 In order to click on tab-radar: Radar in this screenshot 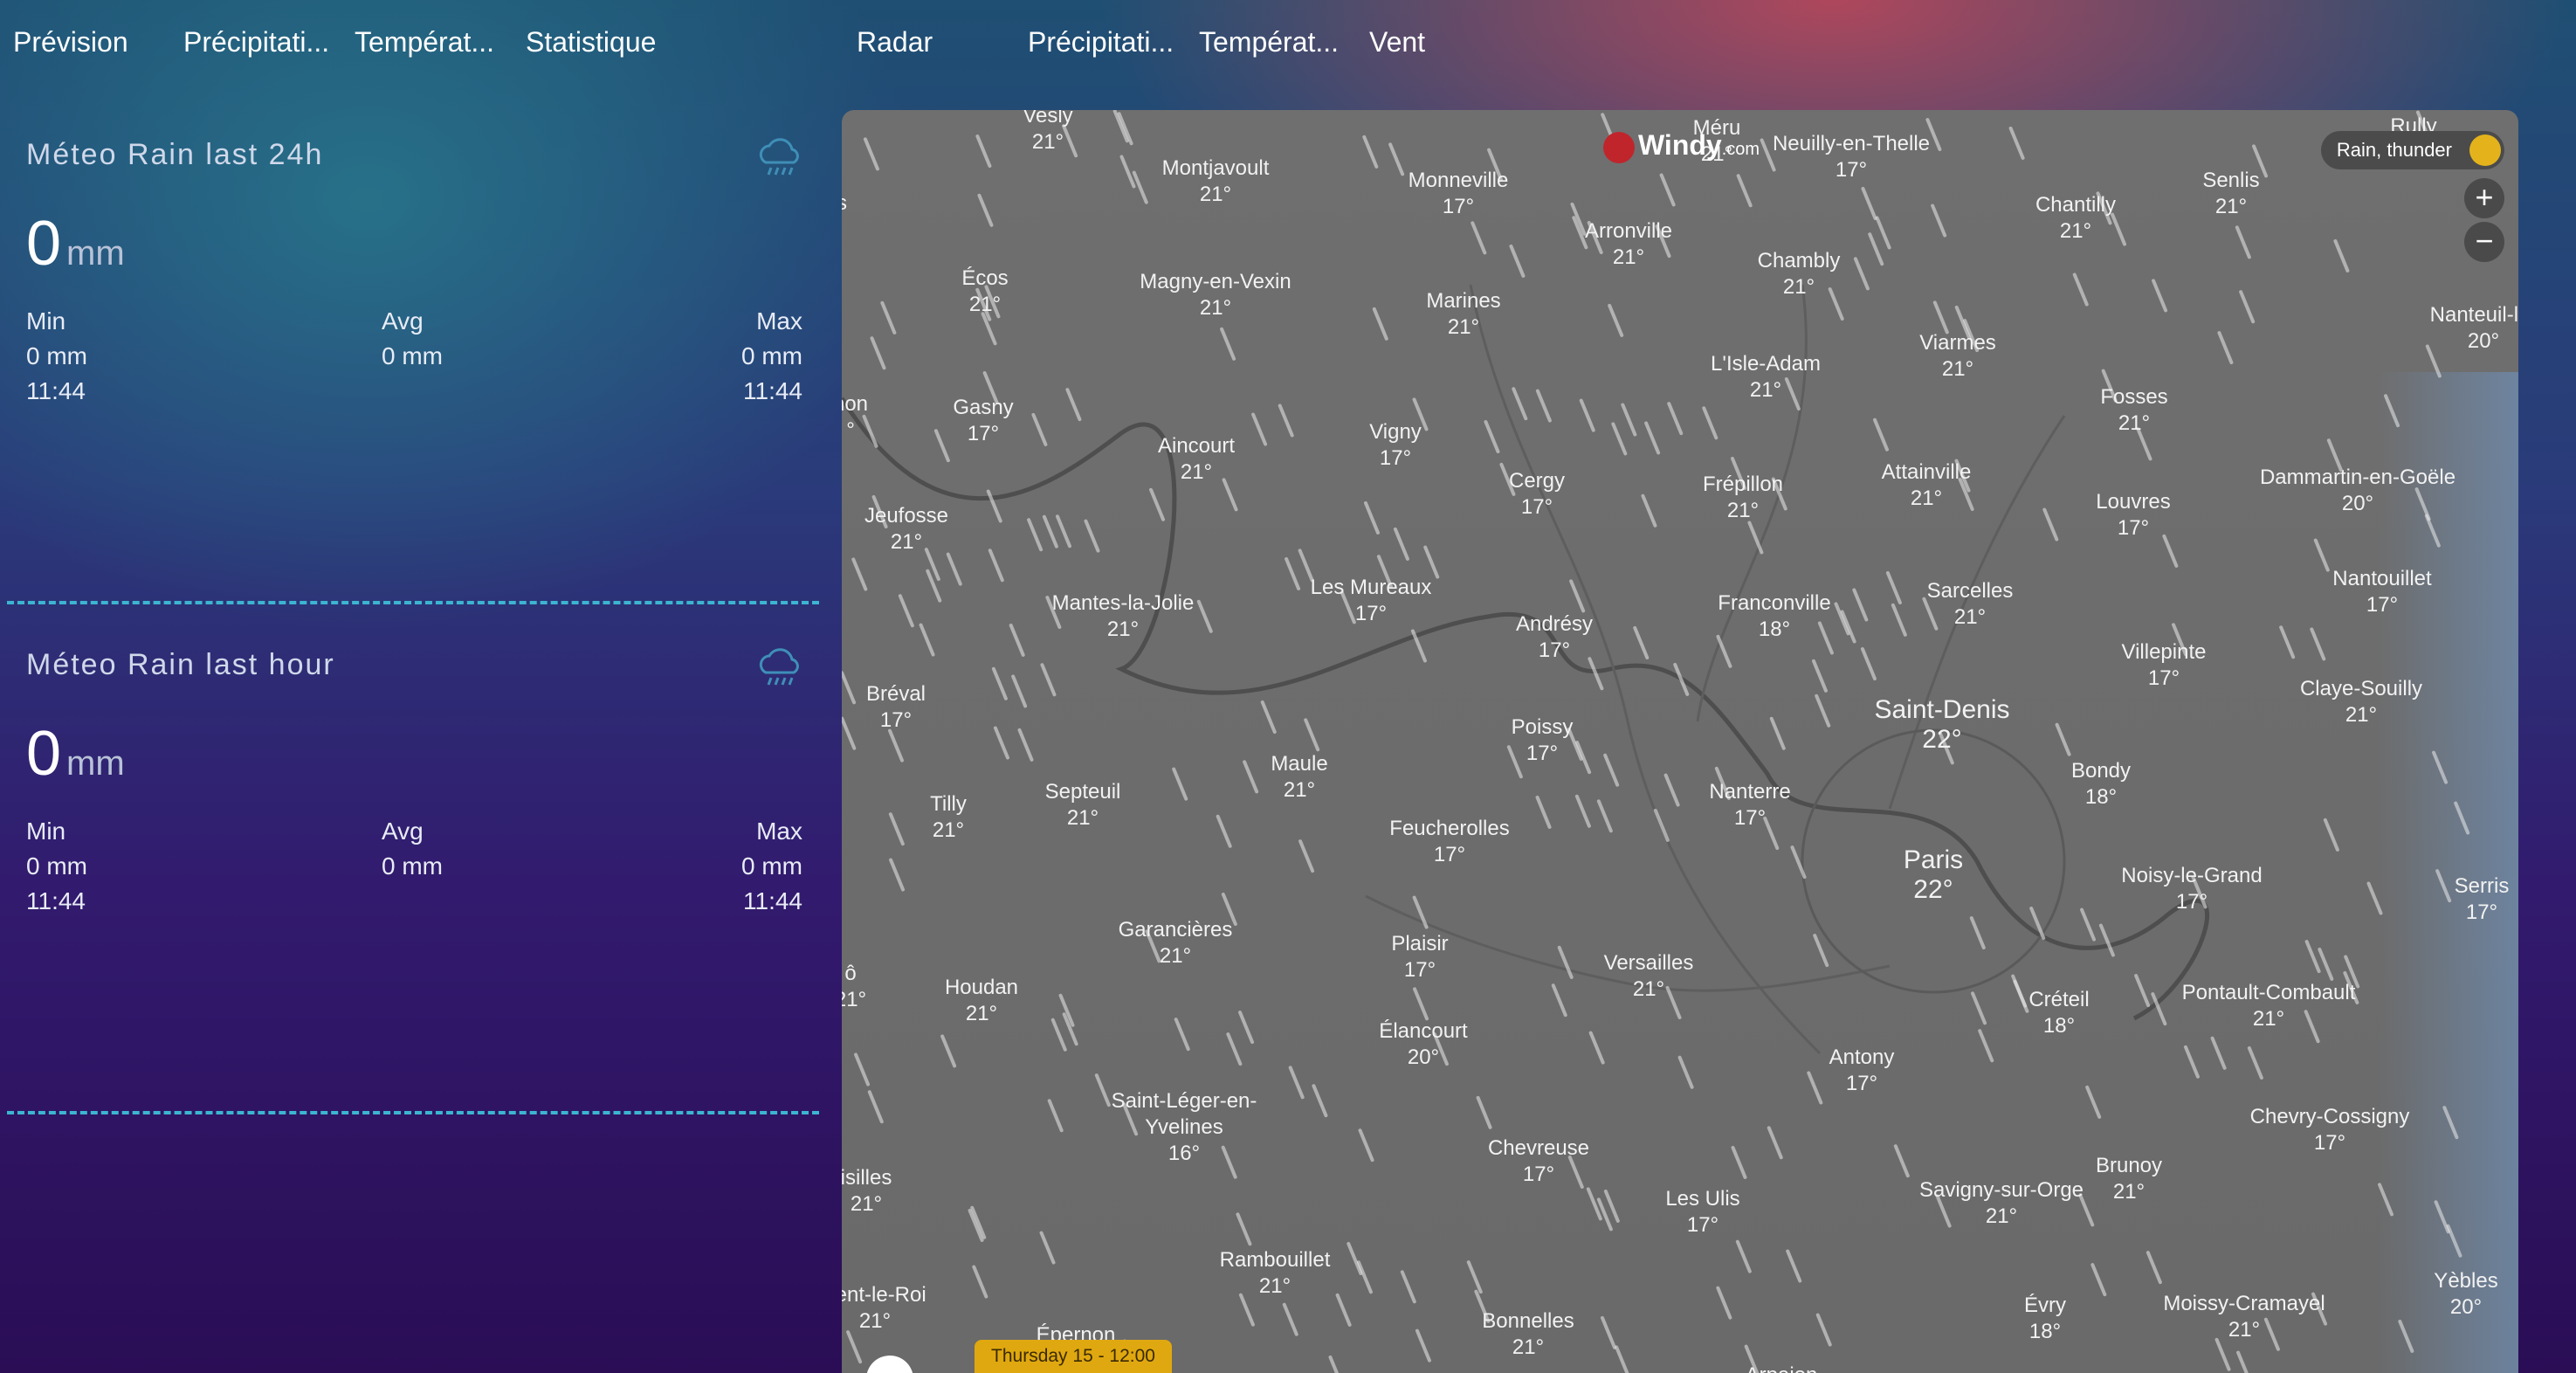, I will do `click(895, 42)`.